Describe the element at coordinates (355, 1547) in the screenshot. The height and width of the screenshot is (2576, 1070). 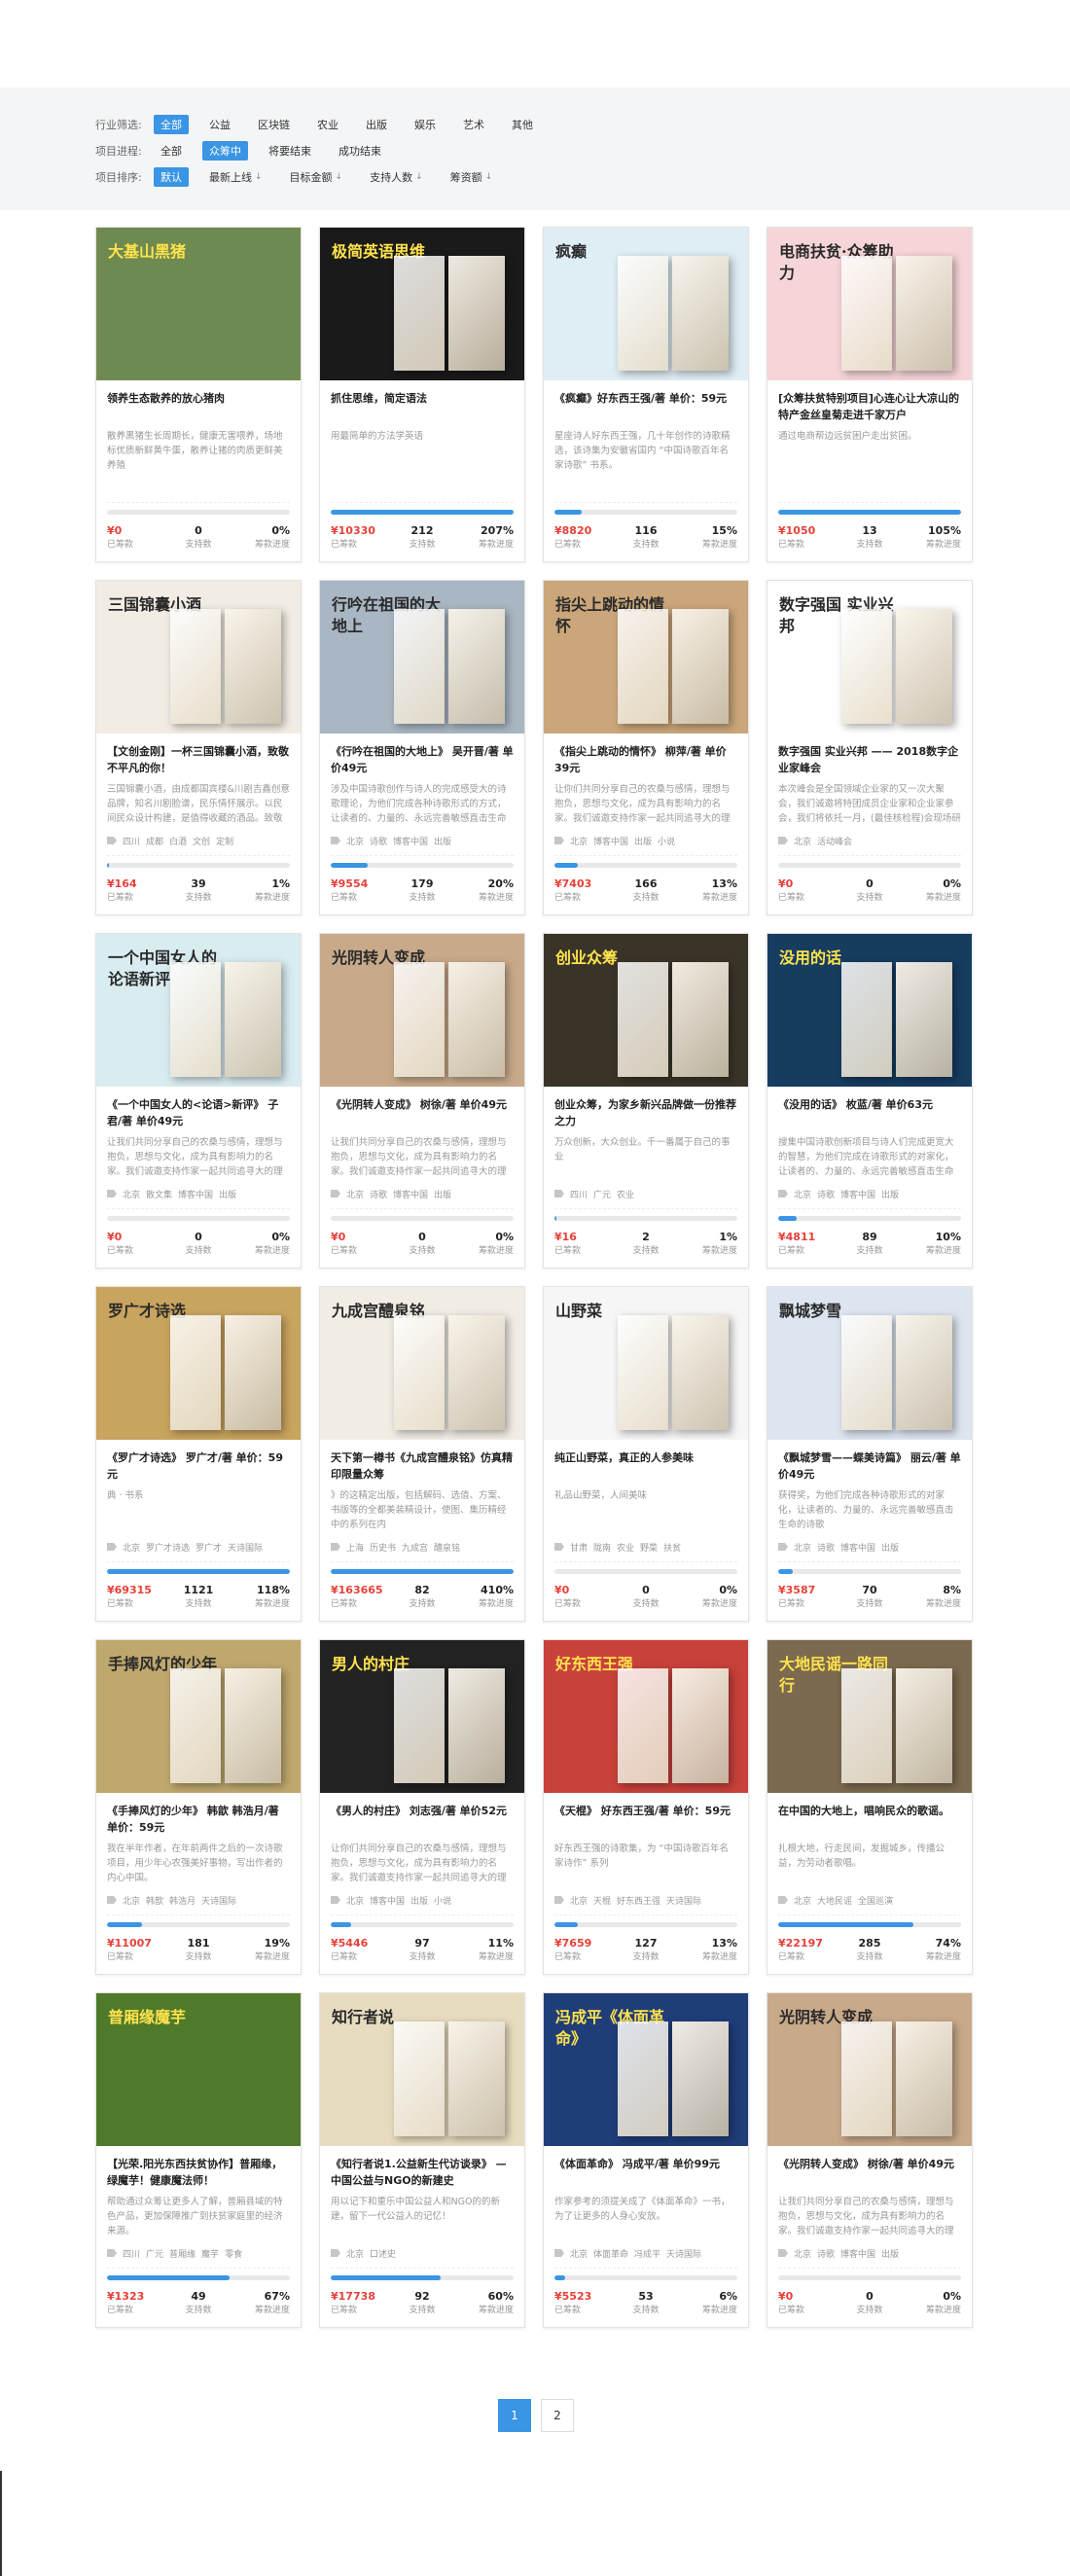
I see `project-tag: 上海` at that location.